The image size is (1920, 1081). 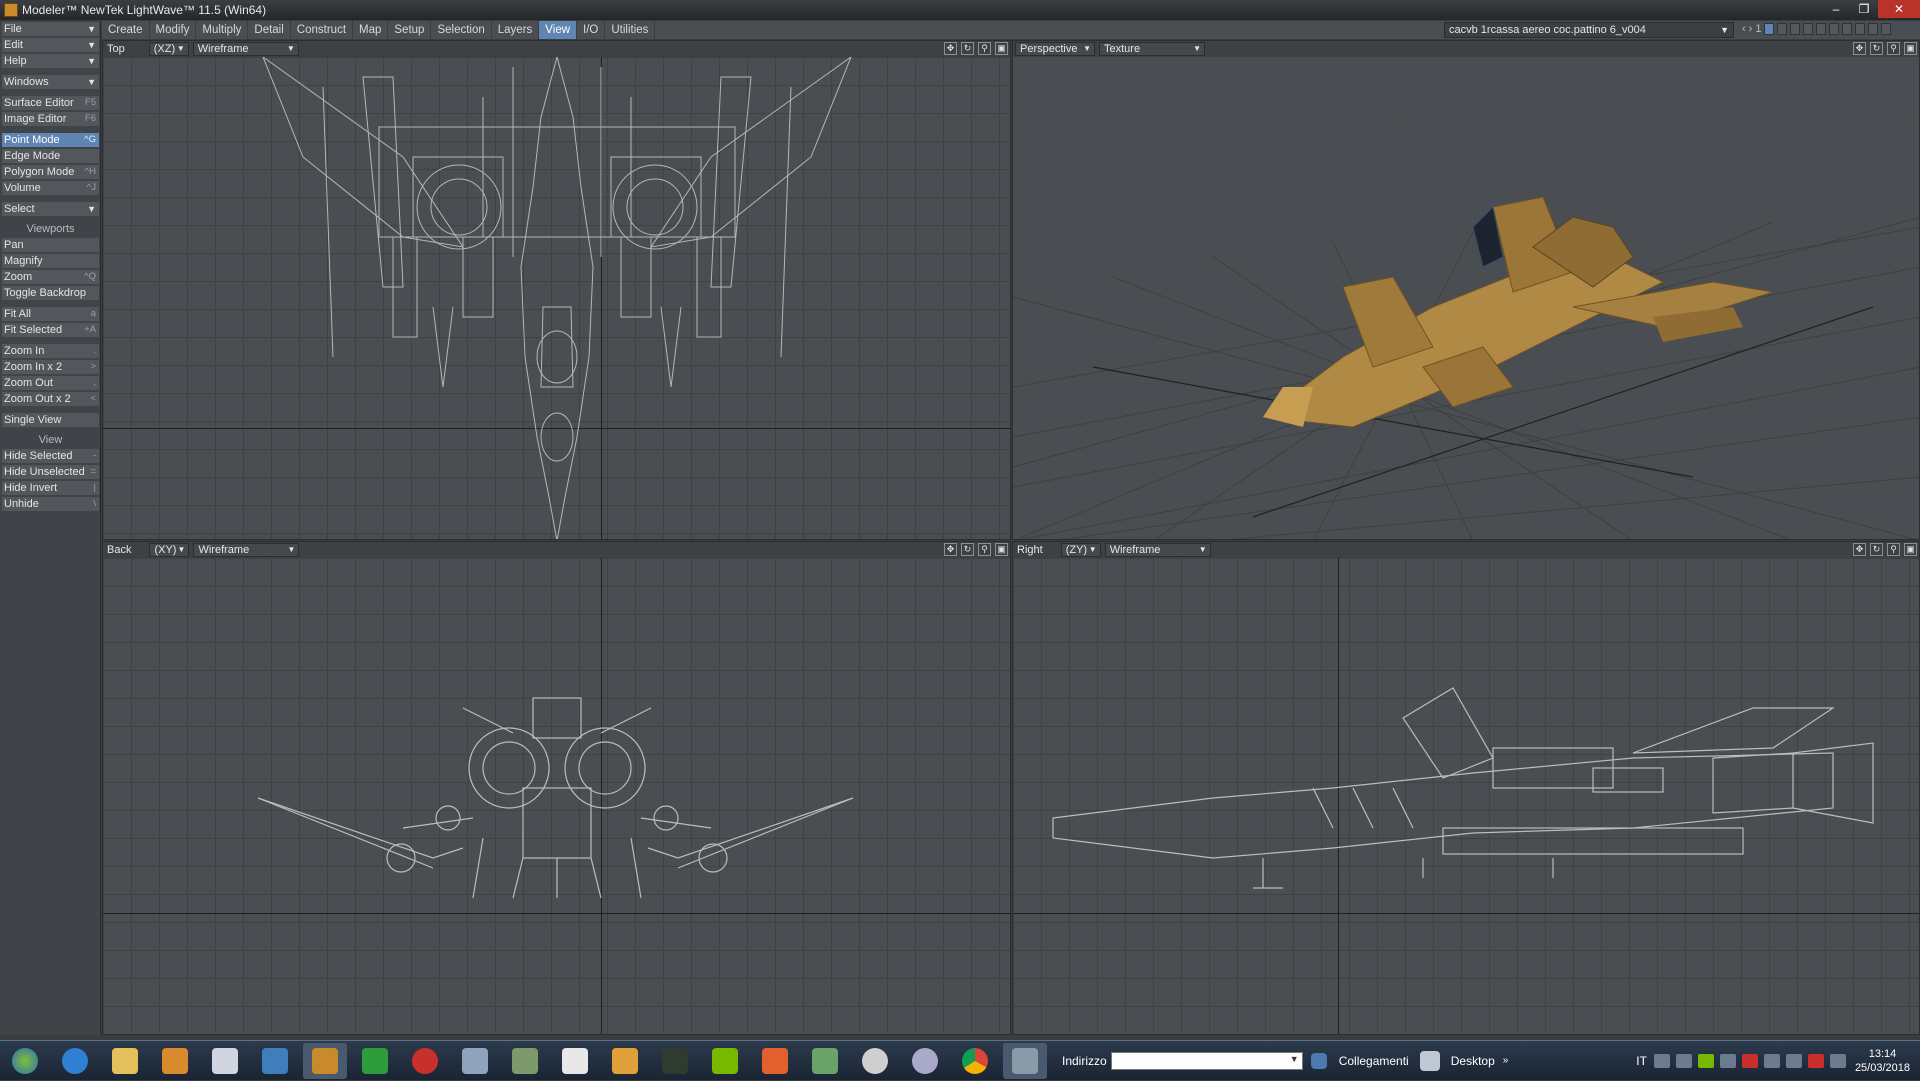 I want to click on zoom-out-x2-button: Zoom Out x 2 <, so click(x=50, y=399).